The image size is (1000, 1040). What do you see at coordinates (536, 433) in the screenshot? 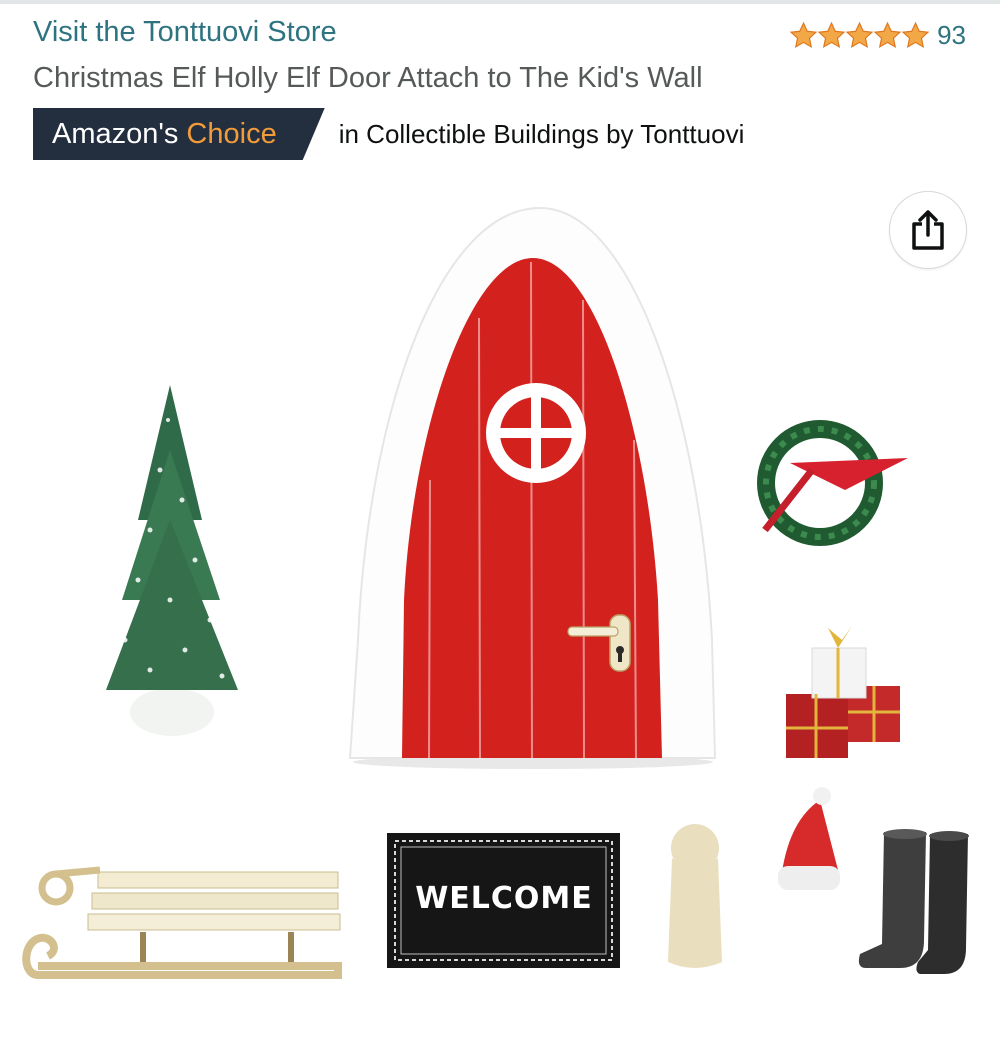
I see `door-window` at bounding box center [536, 433].